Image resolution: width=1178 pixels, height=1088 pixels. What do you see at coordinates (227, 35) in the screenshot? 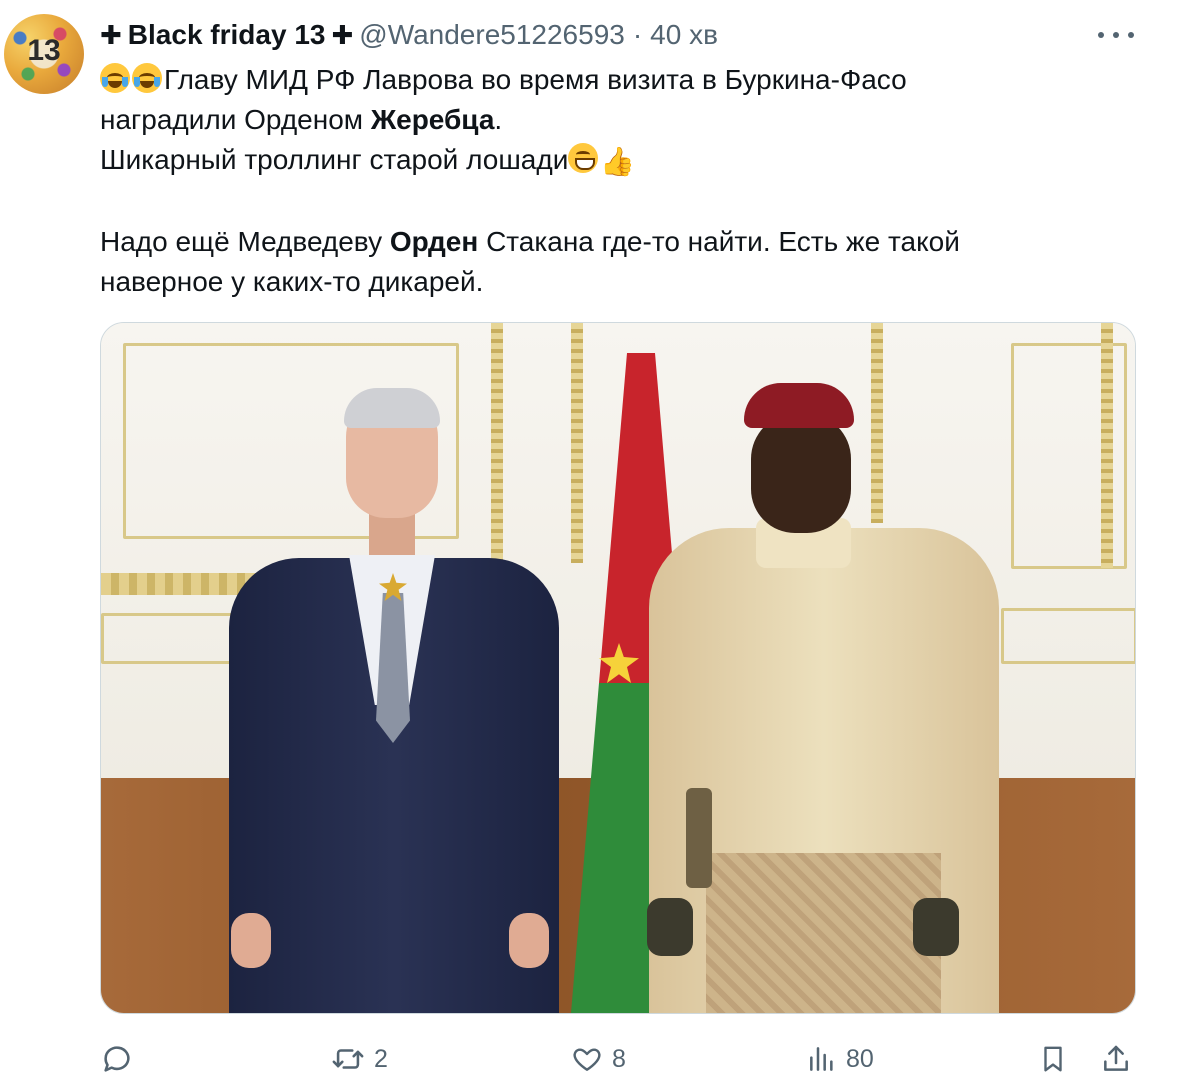
I see `display-name: Black friday 13` at bounding box center [227, 35].